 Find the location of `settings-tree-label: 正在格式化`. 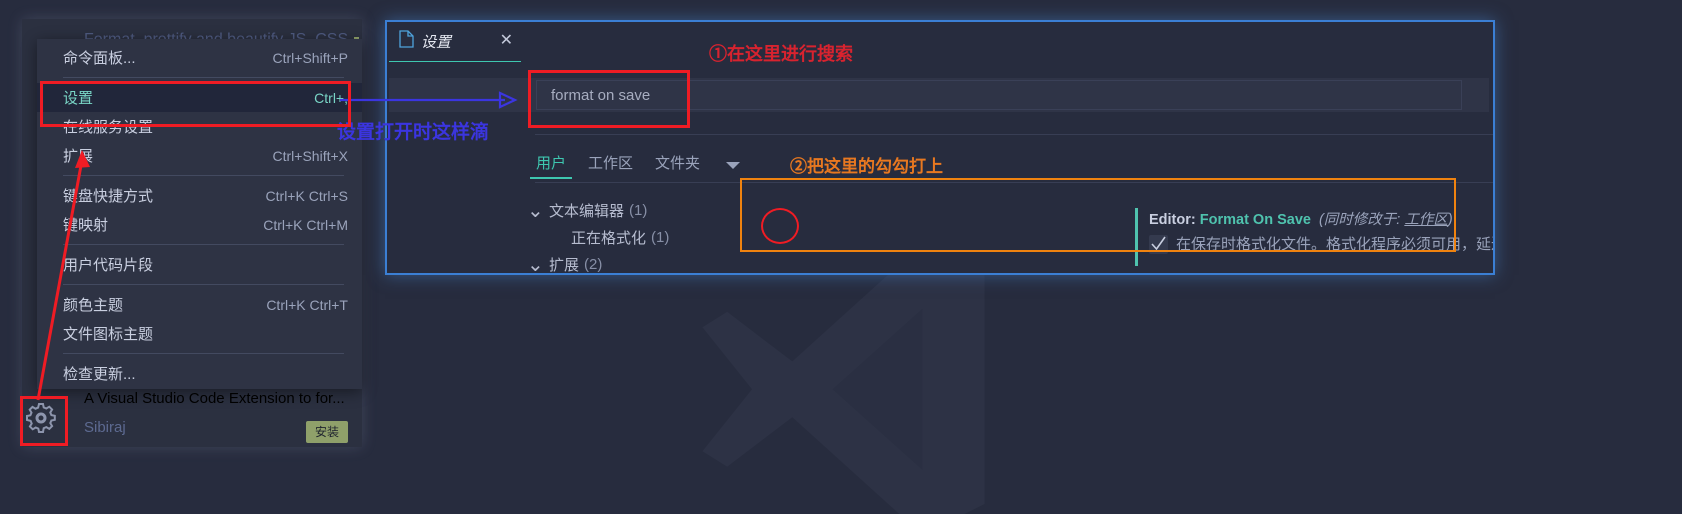

settings-tree-label: 正在格式化 is located at coordinates (609, 238).